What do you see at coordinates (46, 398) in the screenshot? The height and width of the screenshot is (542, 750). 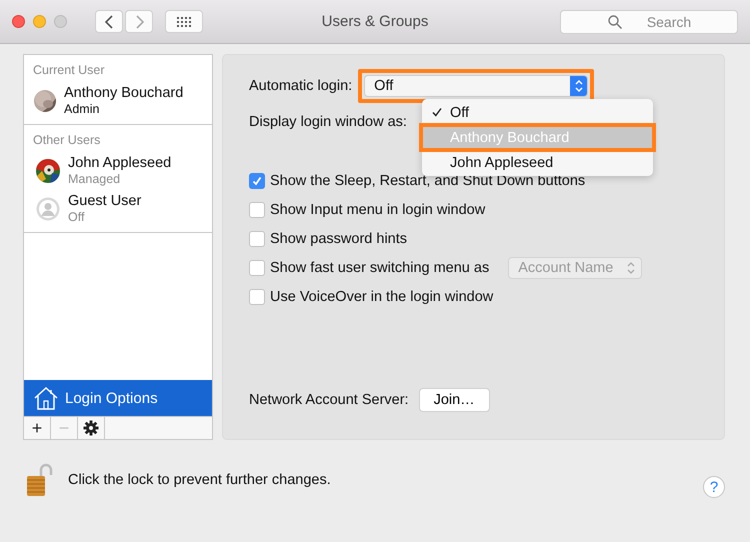 I see `house-icon` at bounding box center [46, 398].